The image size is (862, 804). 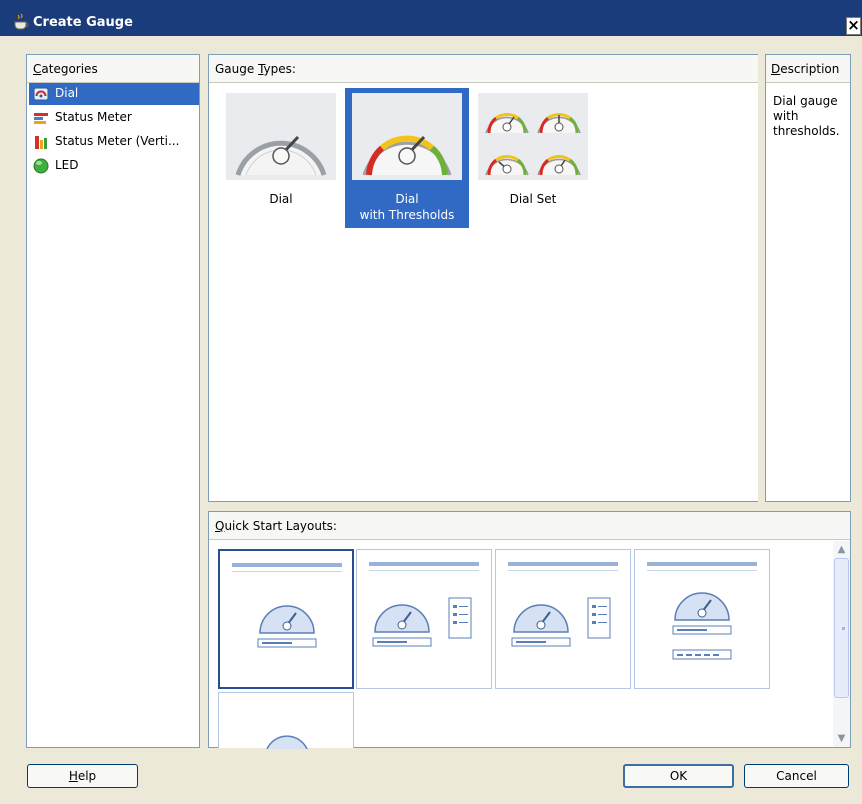 What do you see at coordinates (255, 69) in the screenshot?
I see `gauge-types-header-label: Gauge Types:` at bounding box center [255, 69].